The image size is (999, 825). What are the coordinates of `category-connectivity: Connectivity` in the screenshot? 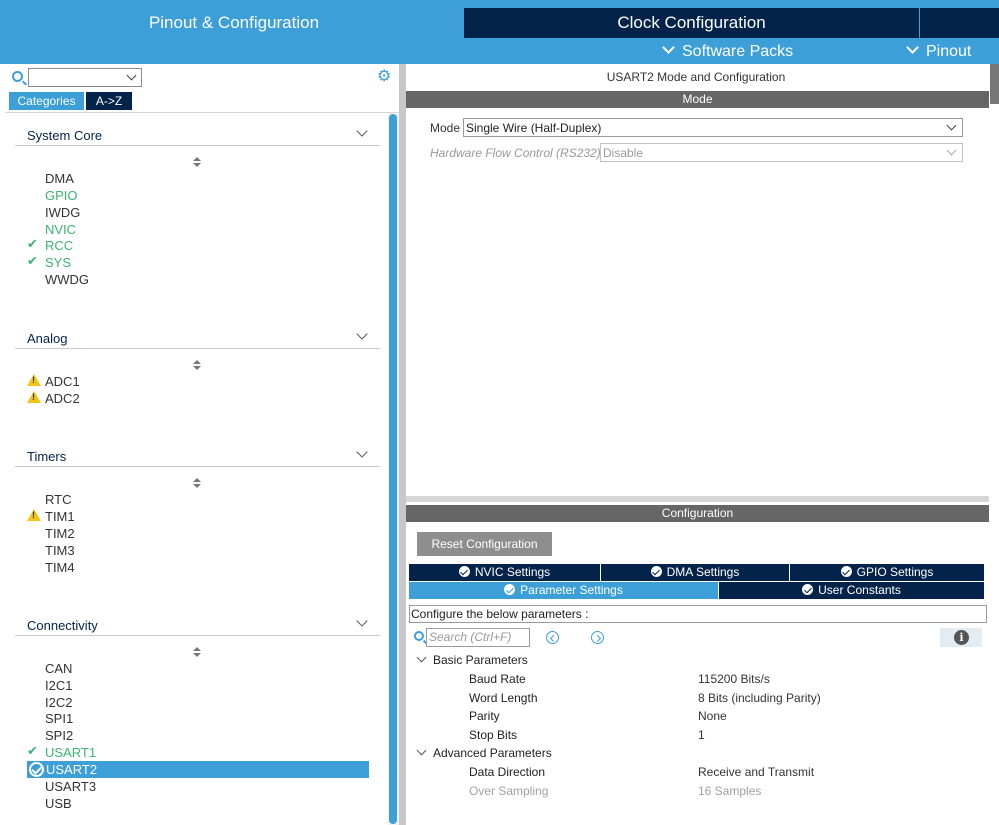 It's located at (197, 625).